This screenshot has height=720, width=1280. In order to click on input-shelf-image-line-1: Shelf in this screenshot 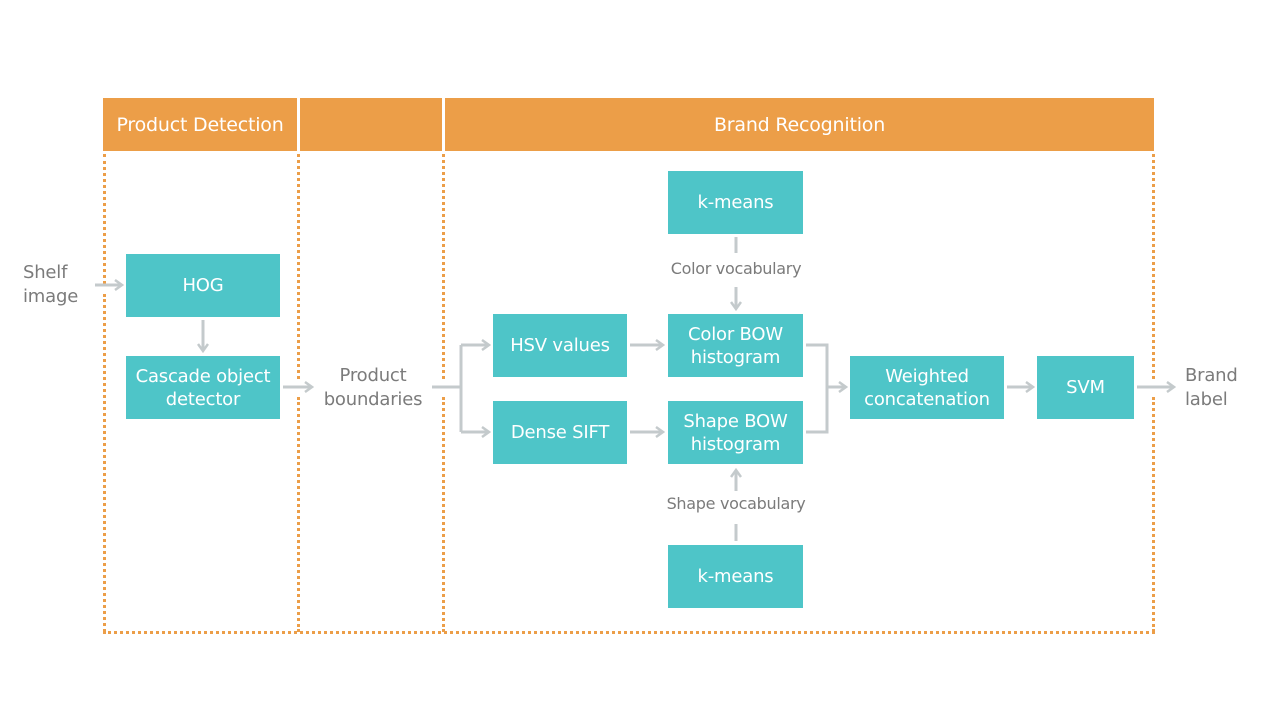, I will do `click(45, 272)`.